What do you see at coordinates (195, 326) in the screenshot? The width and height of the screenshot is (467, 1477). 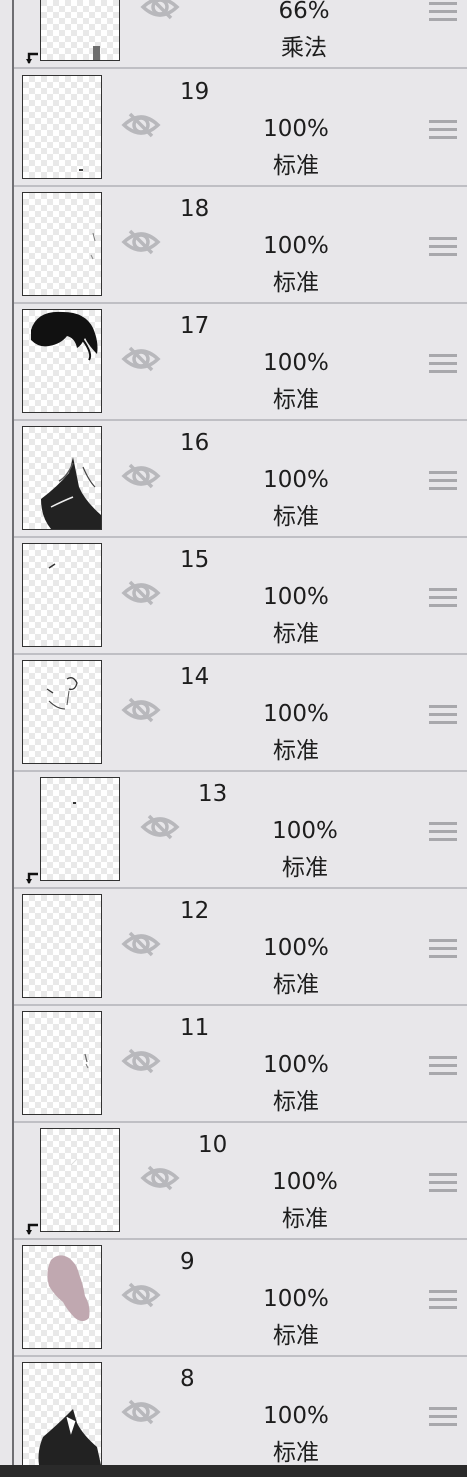 I see `layer-number: 17` at bounding box center [195, 326].